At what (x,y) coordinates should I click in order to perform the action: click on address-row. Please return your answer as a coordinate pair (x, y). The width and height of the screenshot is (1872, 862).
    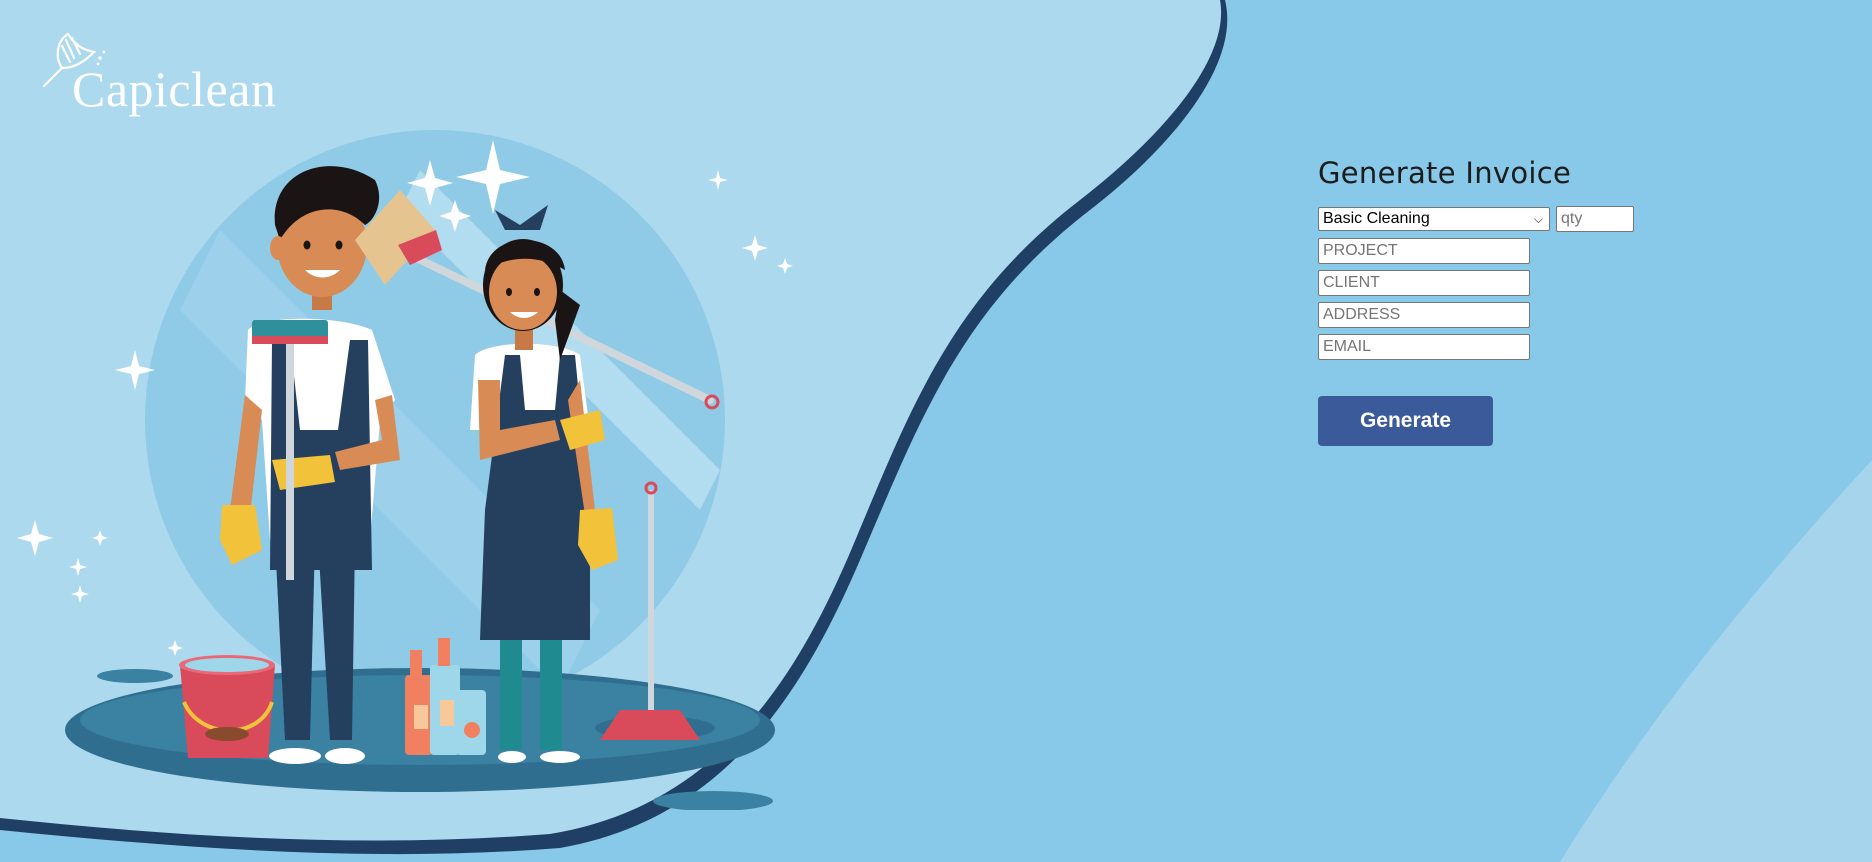
    Looking at the image, I should click on (1518, 315).